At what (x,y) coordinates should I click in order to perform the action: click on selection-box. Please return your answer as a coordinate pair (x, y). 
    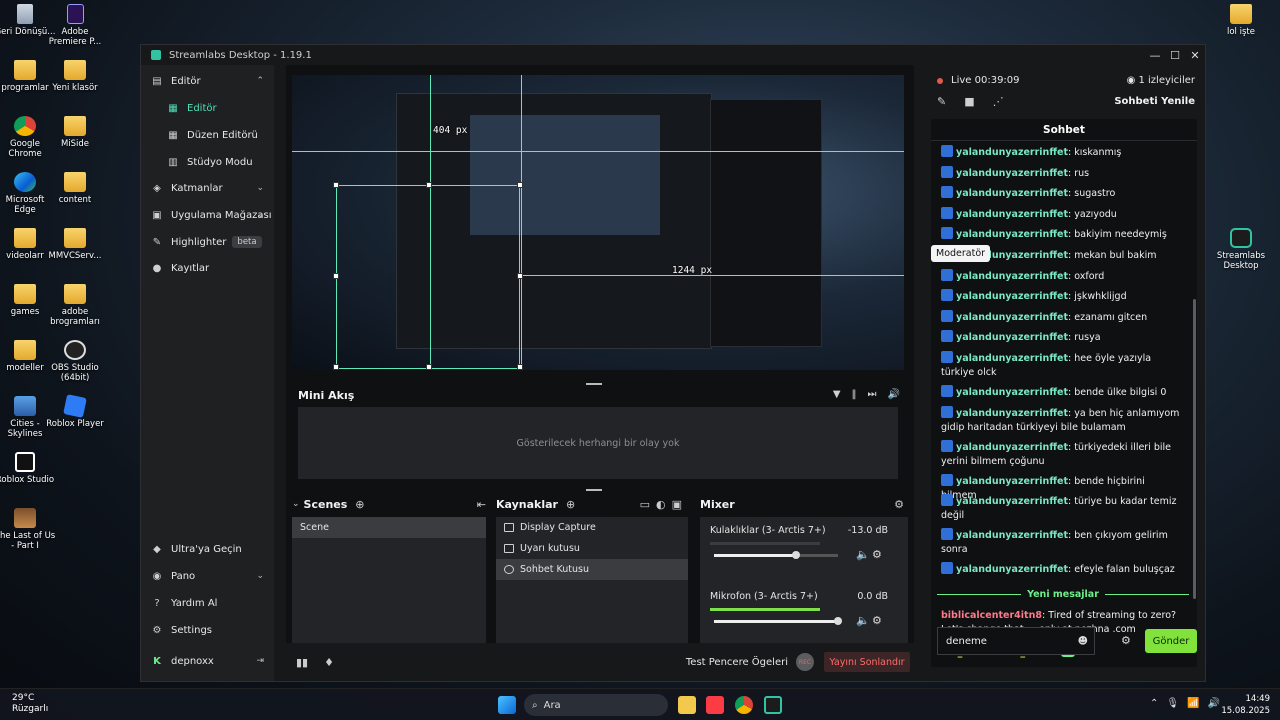
    Looking at the image, I should click on (428, 277).